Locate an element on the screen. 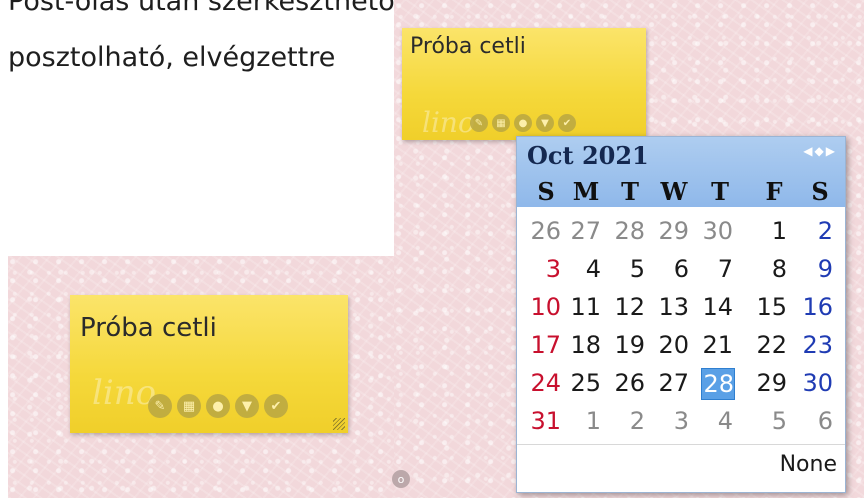 The height and width of the screenshot is (498, 864). calendar-day: 7 is located at coordinates (717, 269).